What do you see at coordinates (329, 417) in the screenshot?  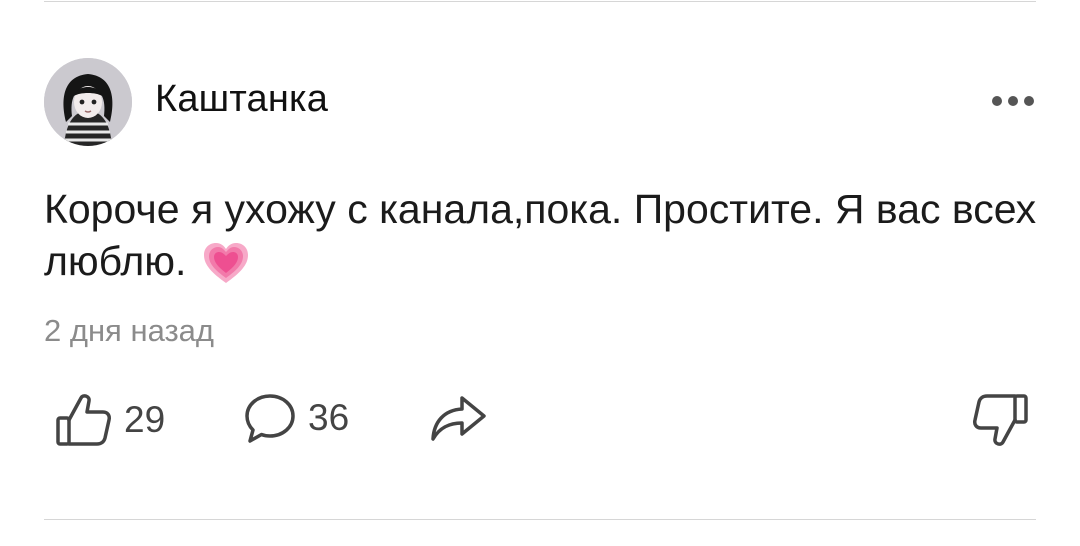 I see `comment-count: 36` at bounding box center [329, 417].